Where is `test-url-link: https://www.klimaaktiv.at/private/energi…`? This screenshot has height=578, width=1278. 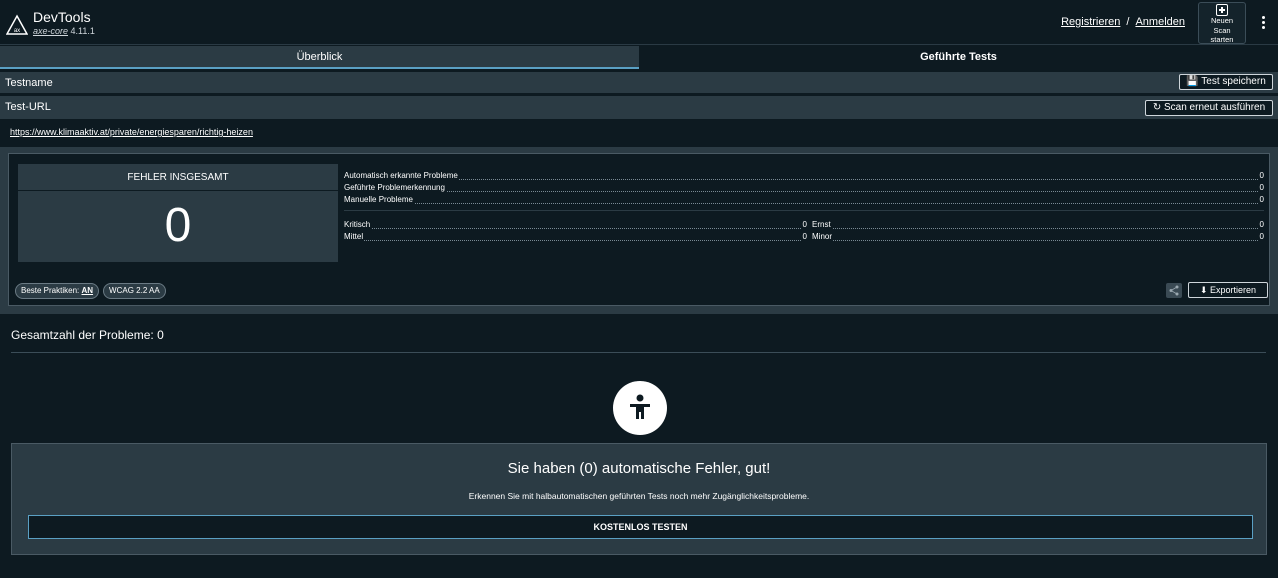
test-url-link: https://www.klimaaktiv.at/private/energi… is located at coordinates (131, 132).